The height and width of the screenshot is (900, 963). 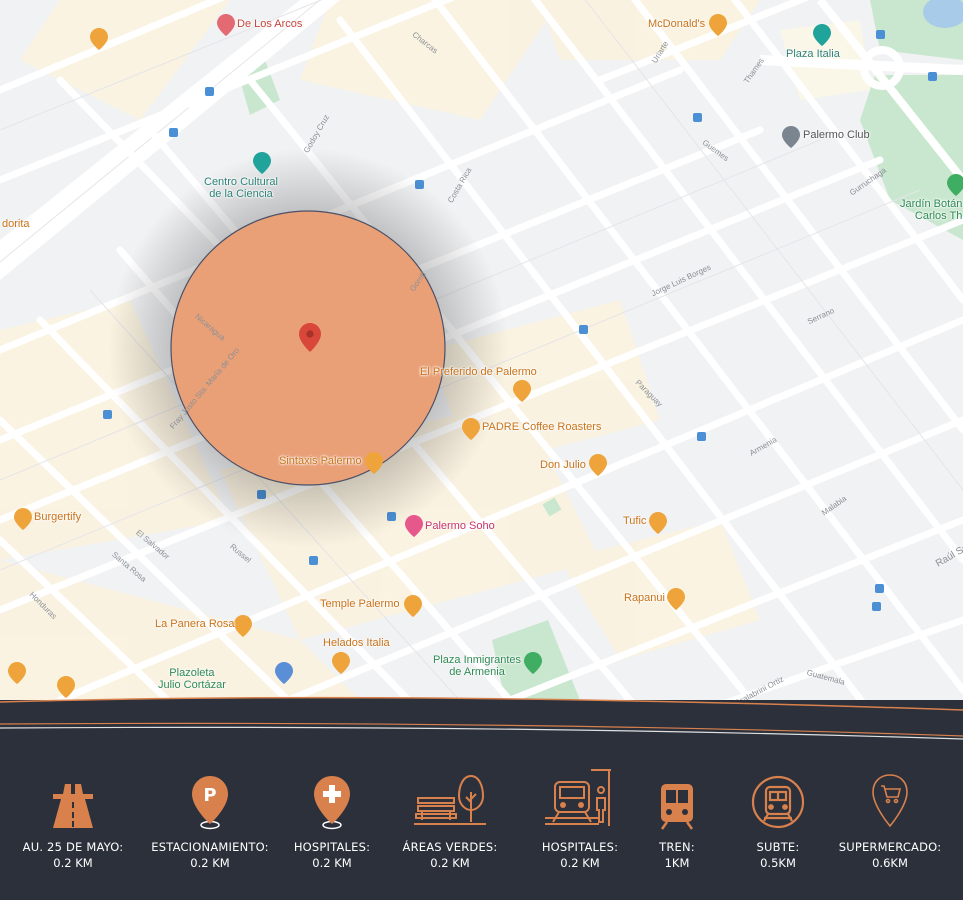 I want to click on amenity-distance: 0.6KM, so click(x=890, y=863).